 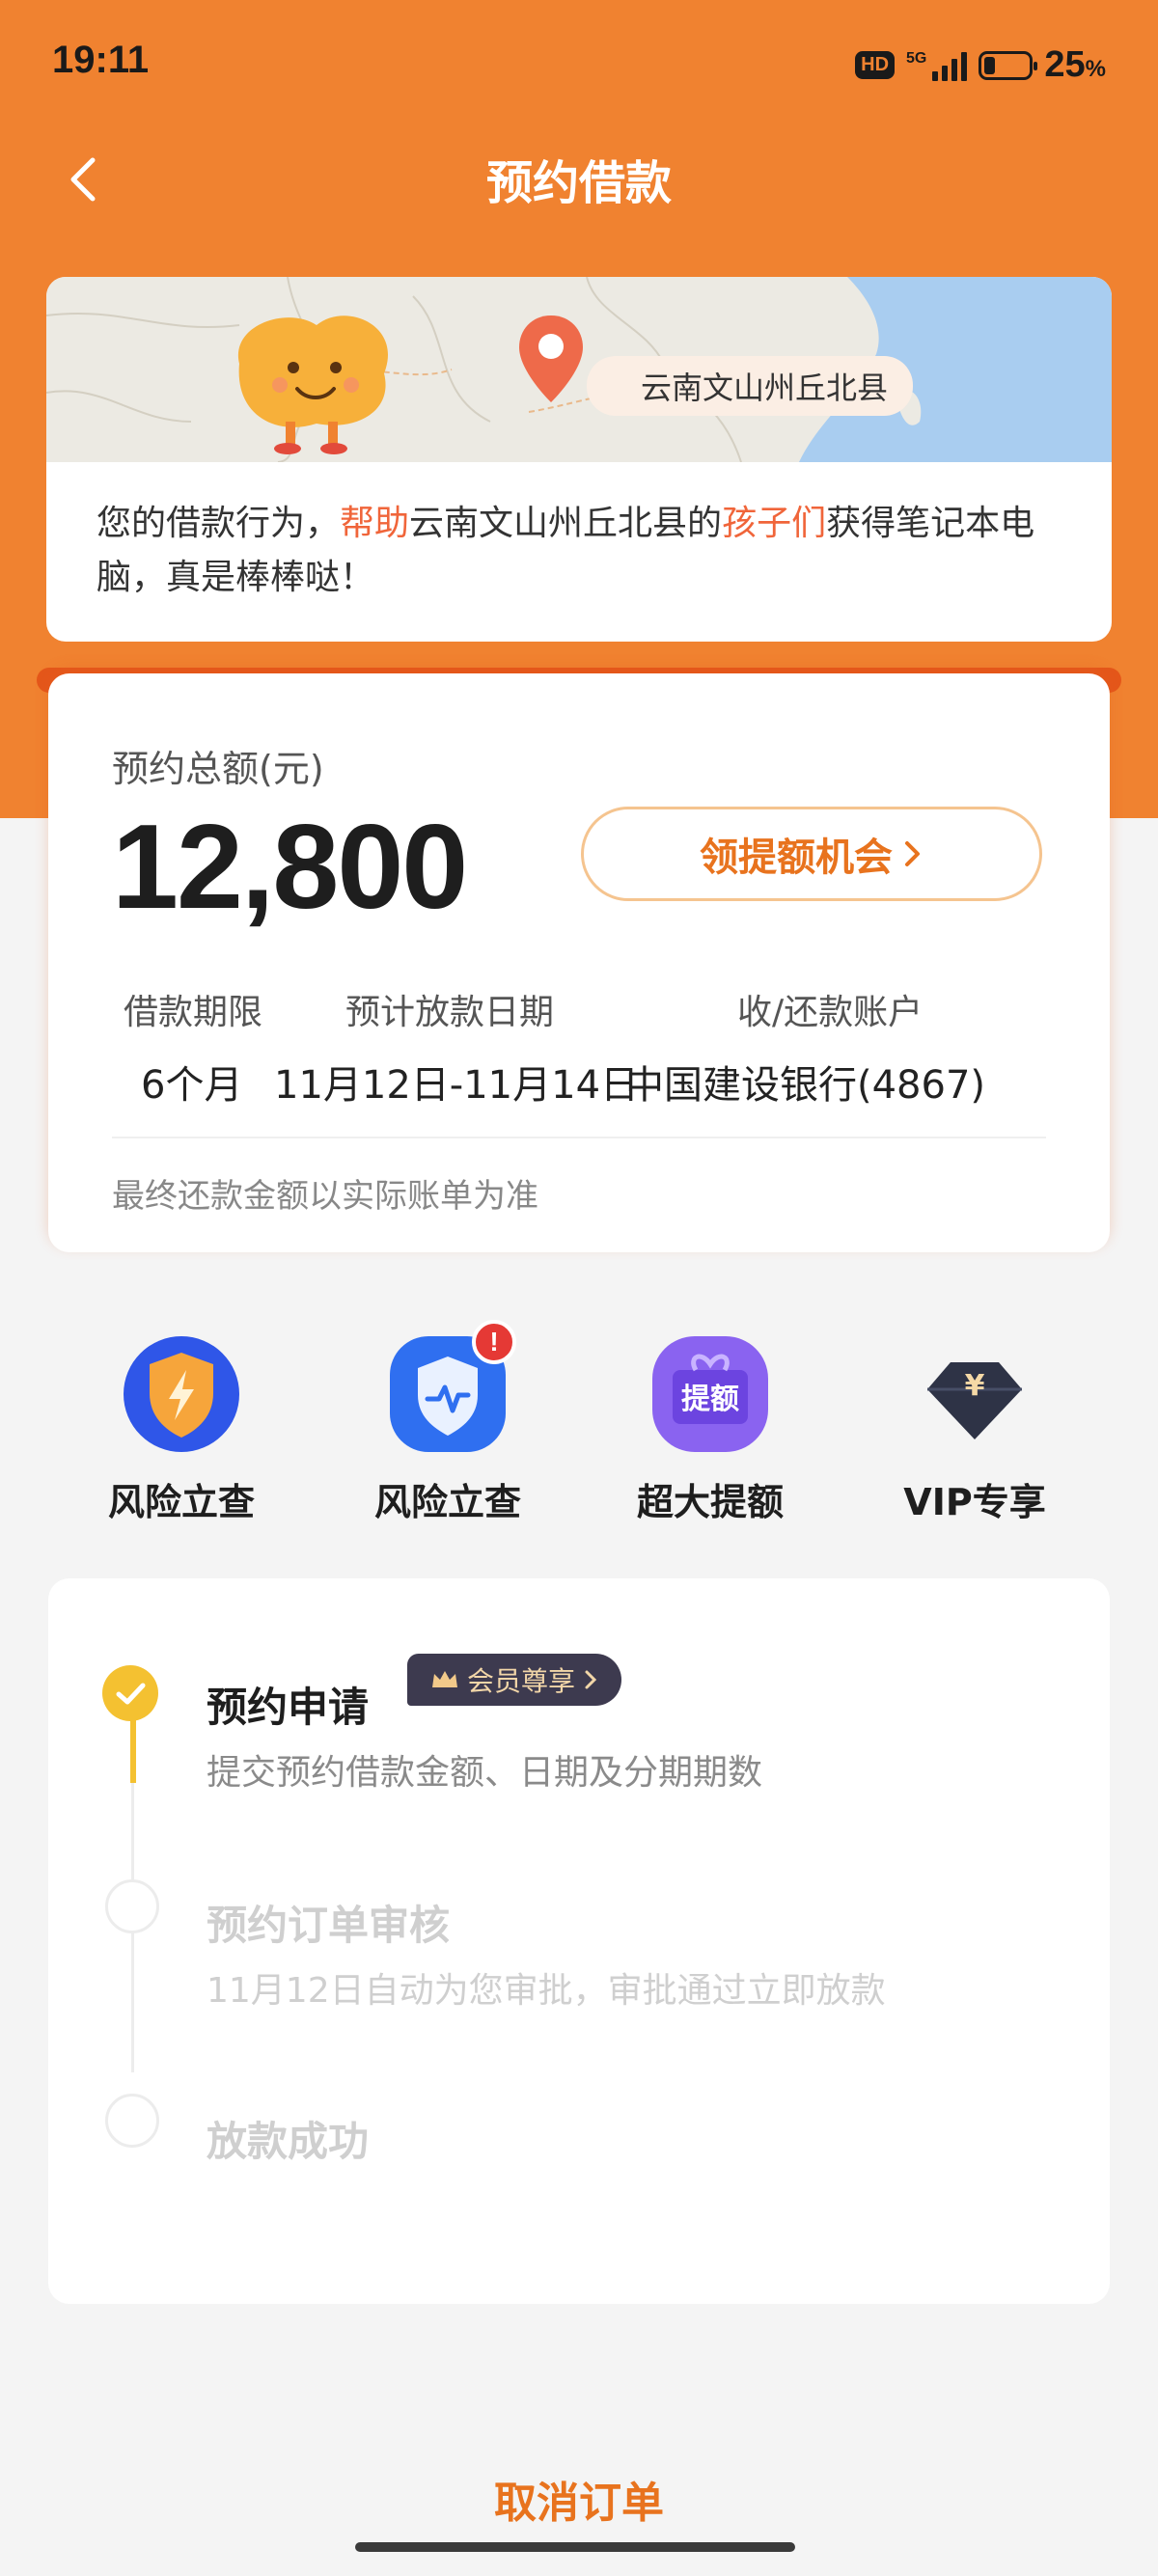 I want to click on cancel-order-label: 取消订单, so click(x=579, y=2503).